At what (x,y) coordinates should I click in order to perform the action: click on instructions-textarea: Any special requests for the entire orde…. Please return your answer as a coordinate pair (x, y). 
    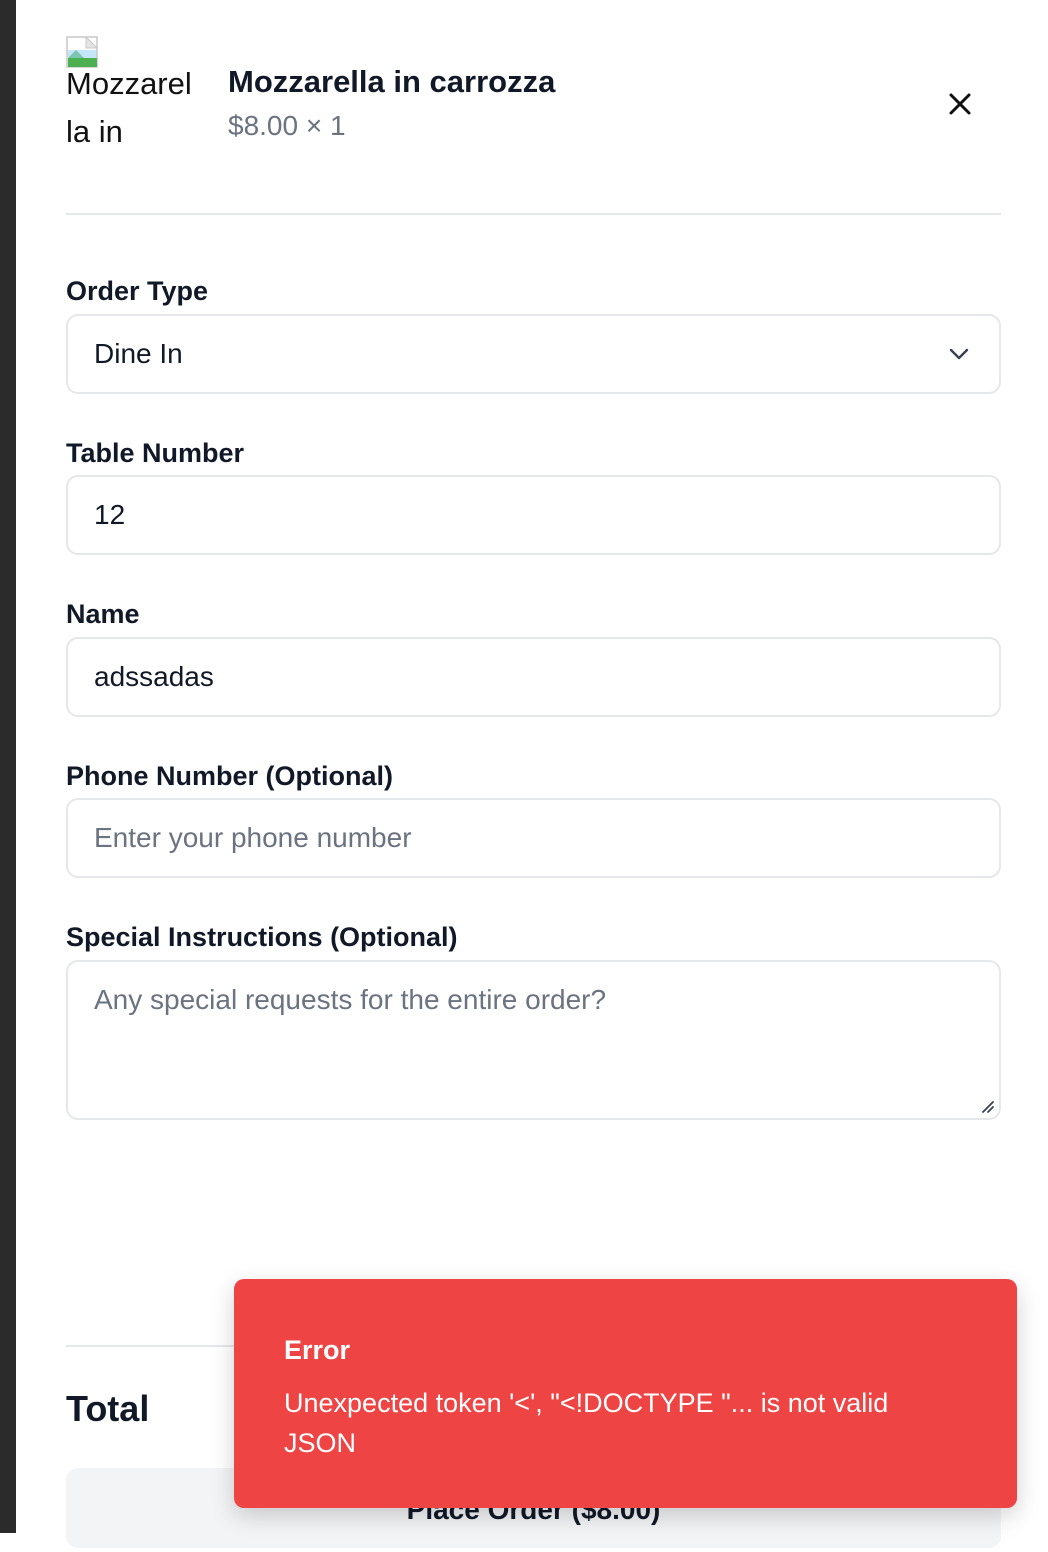
    Looking at the image, I should click on (533, 1040).